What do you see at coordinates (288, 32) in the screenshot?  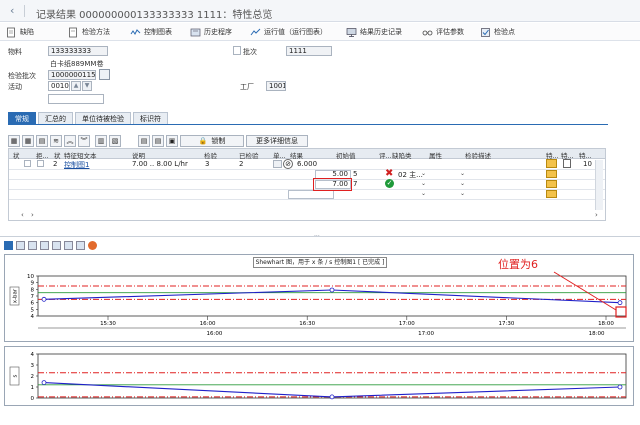 I see `toolbar-run-chart-button: 运行值（运行图表）` at bounding box center [288, 32].